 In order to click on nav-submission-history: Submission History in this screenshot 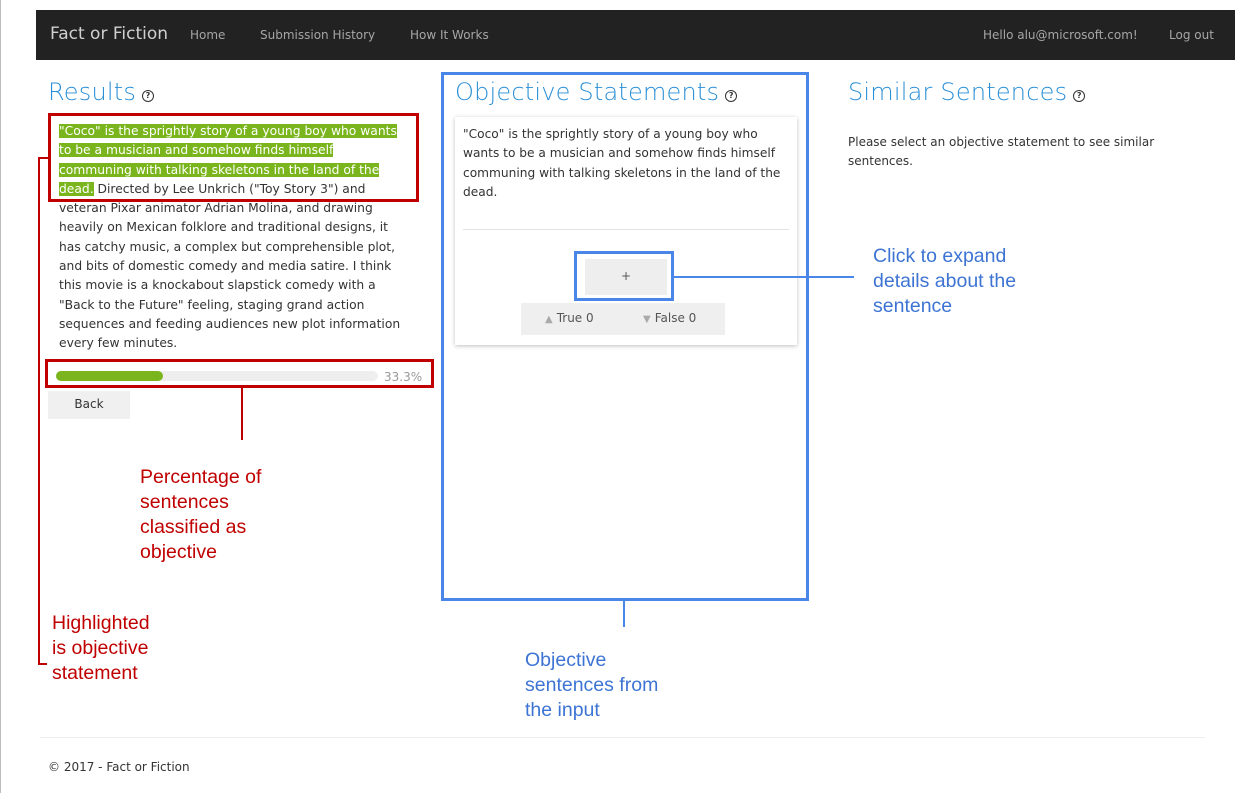, I will do `click(317, 35)`.